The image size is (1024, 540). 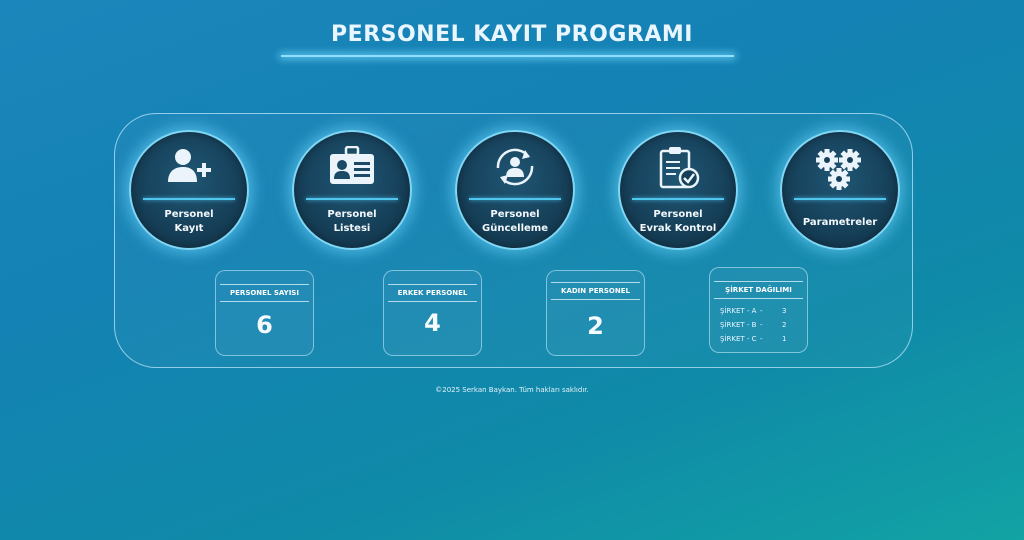 I want to click on personel-guncelleme-button: Personel Güncelleme, so click(x=515, y=190).